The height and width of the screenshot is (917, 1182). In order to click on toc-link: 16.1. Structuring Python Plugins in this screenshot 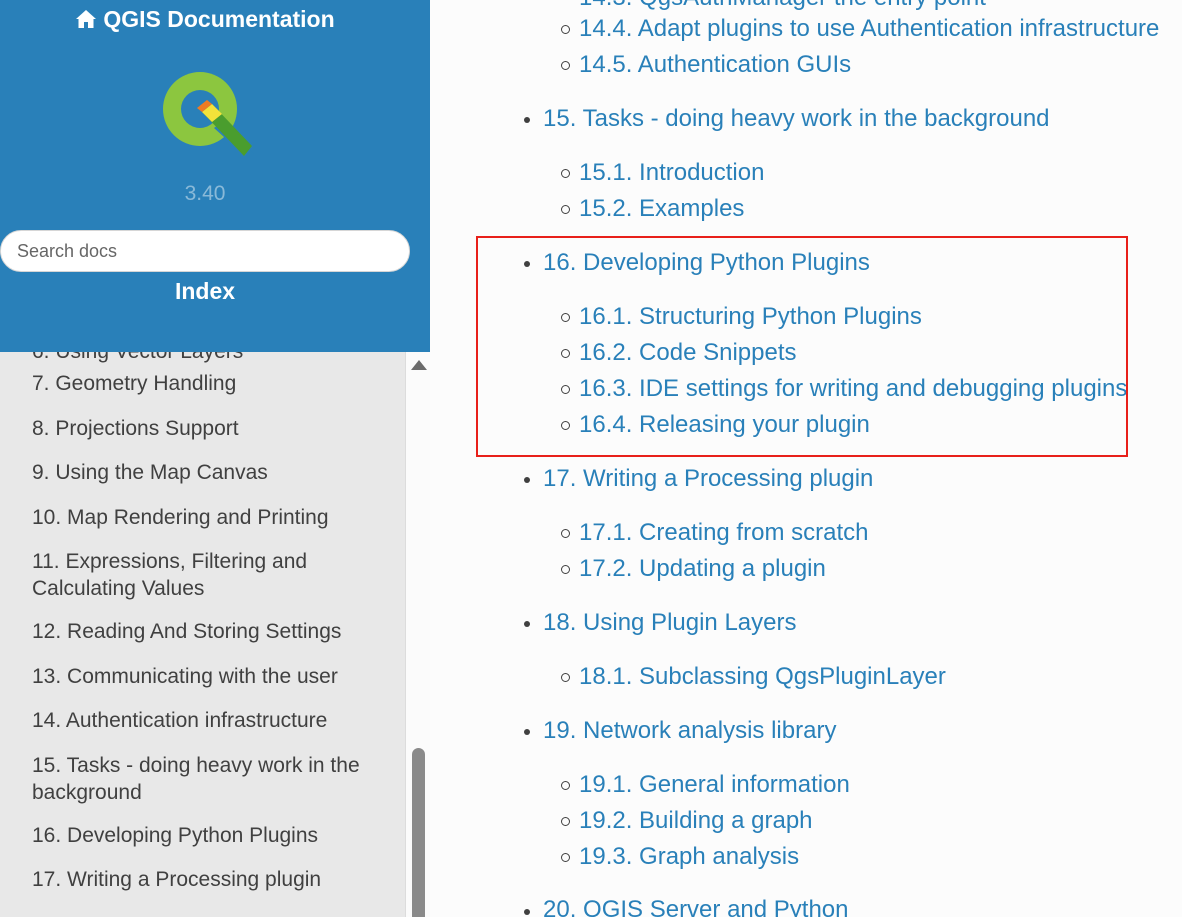, I will do `click(750, 317)`.